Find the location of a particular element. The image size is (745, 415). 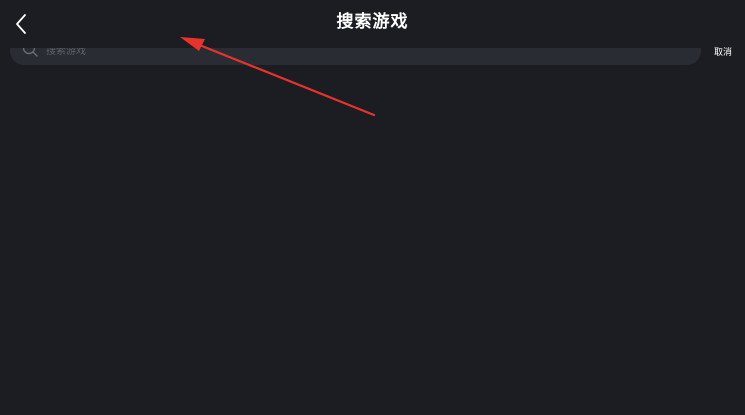

header: 搜索游戏 is located at coordinates (372, 24).